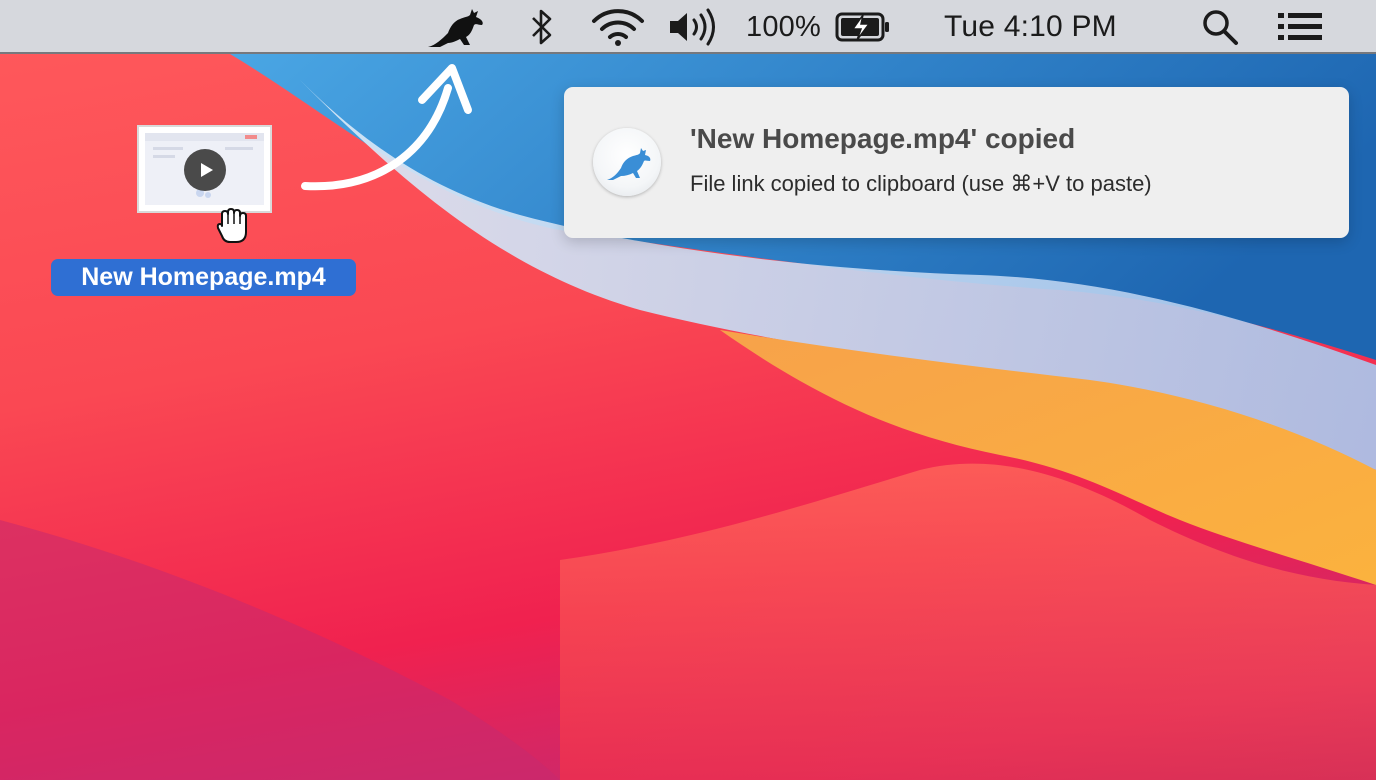 This screenshot has height=780, width=1376. I want to click on volume-icon, so click(694, 27).